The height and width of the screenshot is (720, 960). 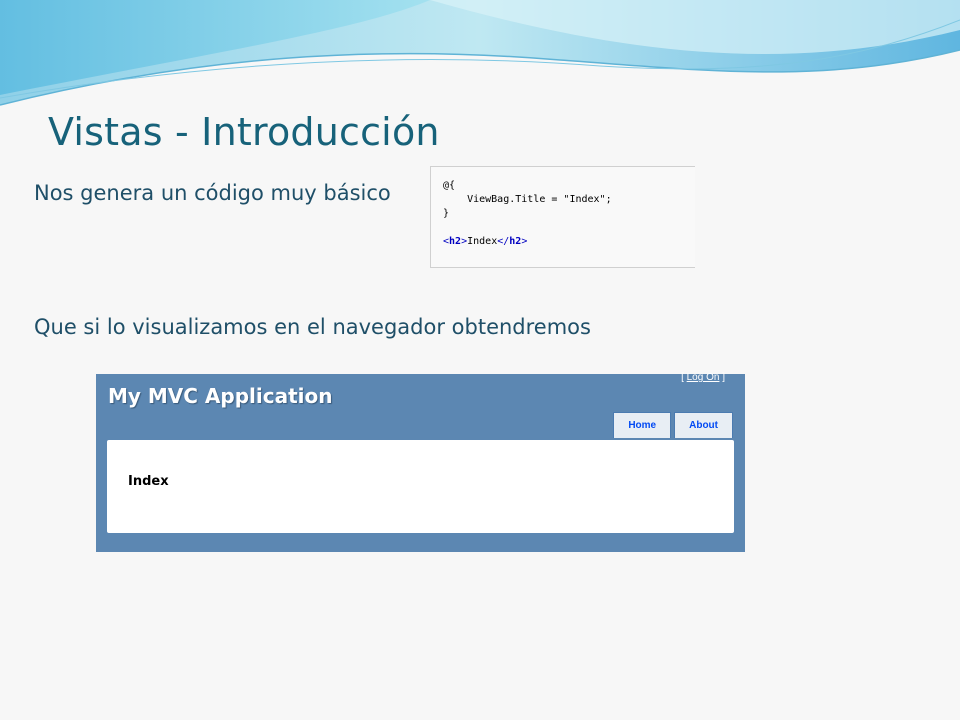 What do you see at coordinates (446, 213) in the screenshot?
I see `code-line-3: }` at bounding box center [446, 213].